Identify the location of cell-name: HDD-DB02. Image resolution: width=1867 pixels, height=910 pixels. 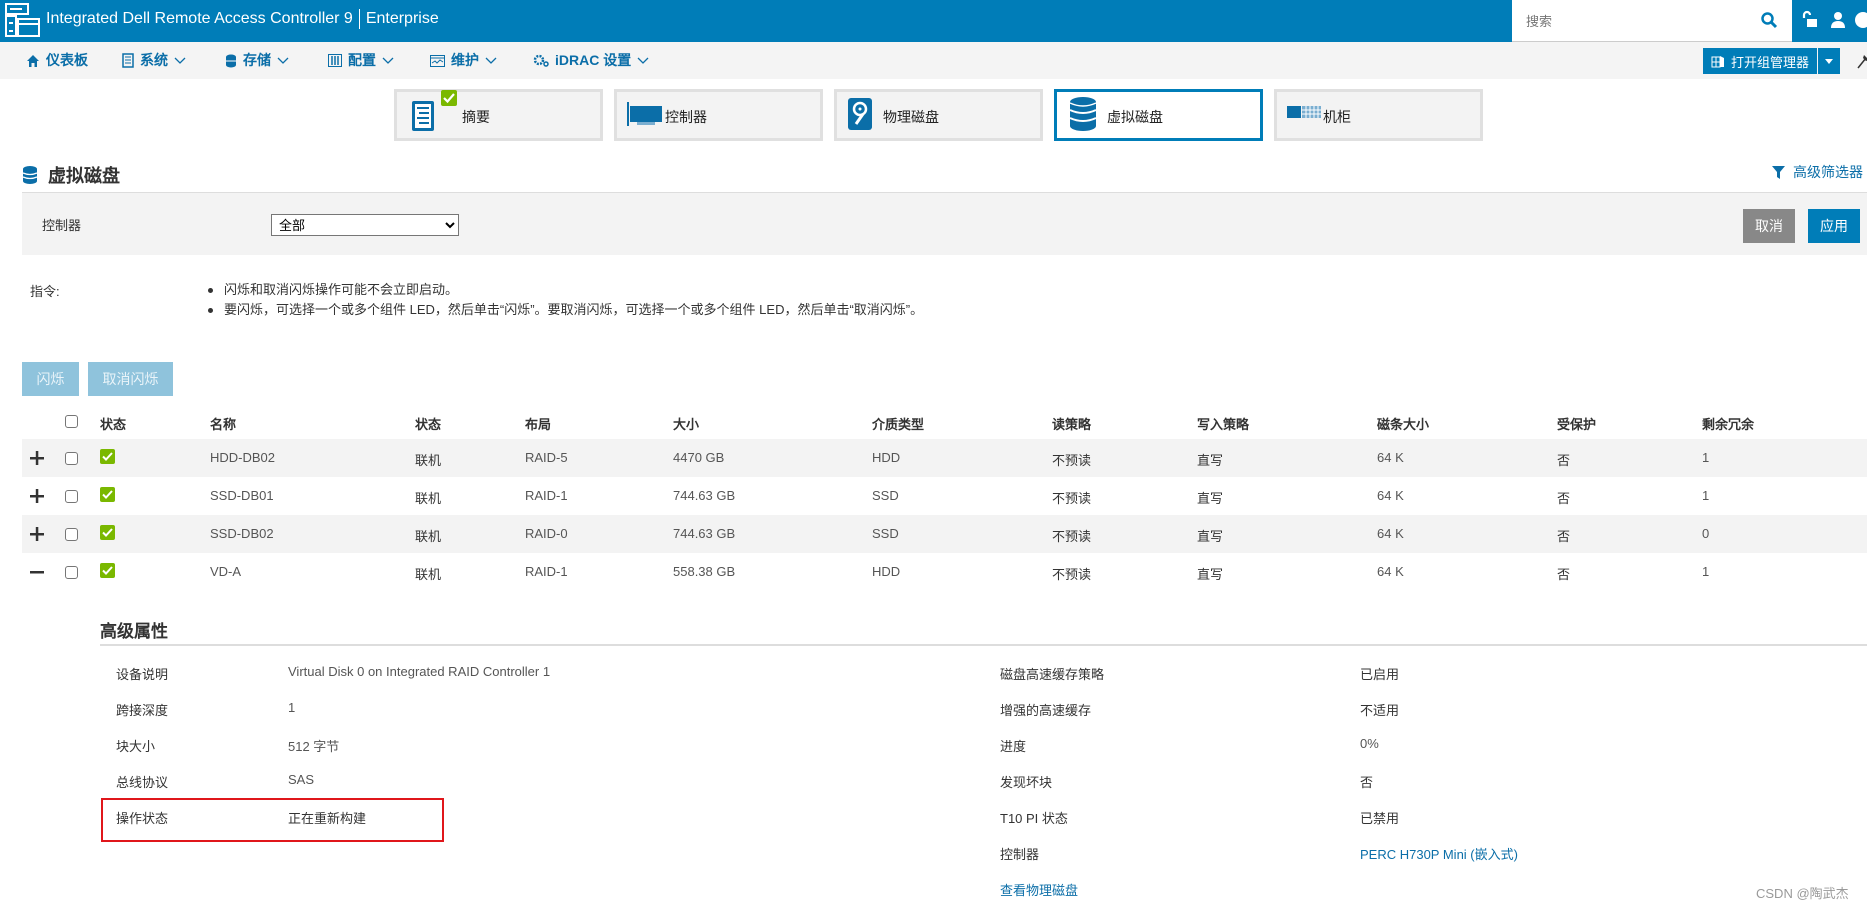
(243, 457).